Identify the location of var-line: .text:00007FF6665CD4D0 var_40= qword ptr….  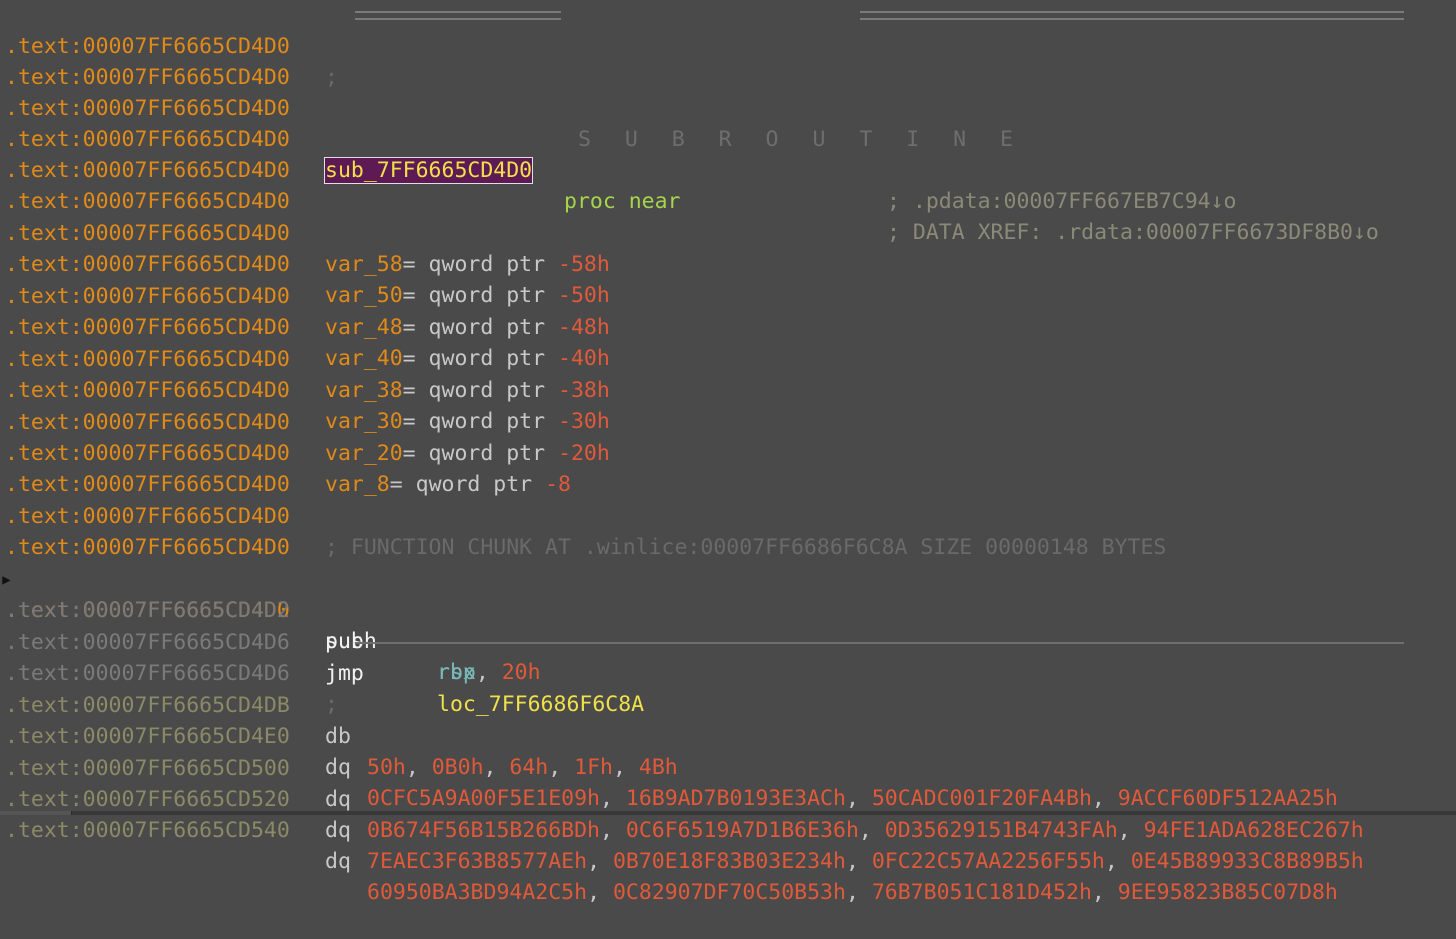
(728, 326).